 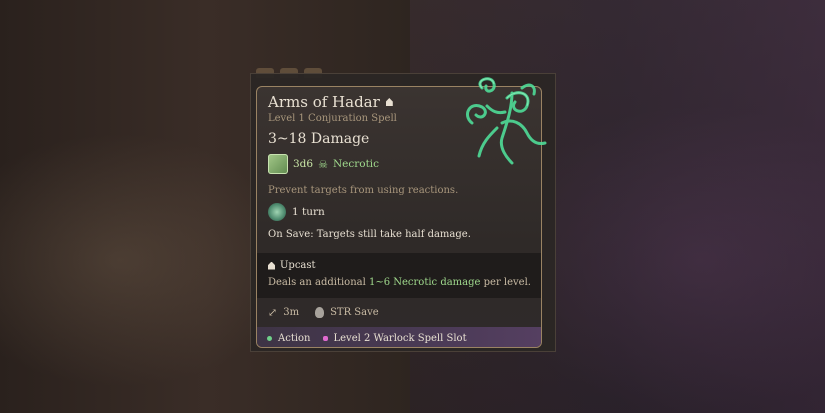 I want to click on spell-slot-cost: Level 2 Warlock Spell Slot, so click(x=400, y=338).